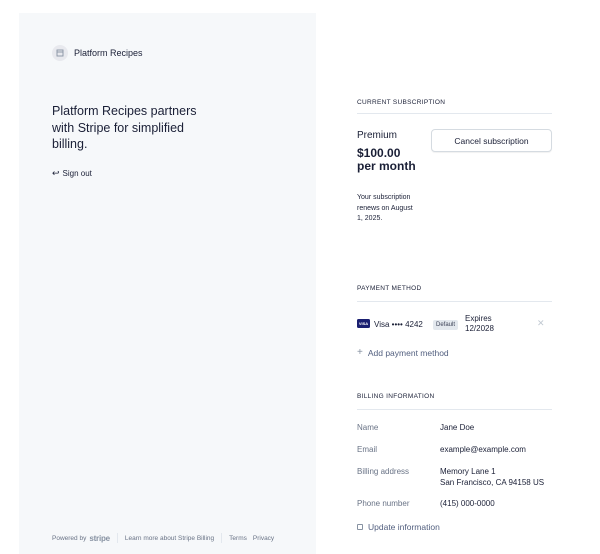 The height and width of the screenshot is (554, 600). Describe the element at coordinates (457, 427) in the screenshot. I see `name-value: Jane Doe` at that location.